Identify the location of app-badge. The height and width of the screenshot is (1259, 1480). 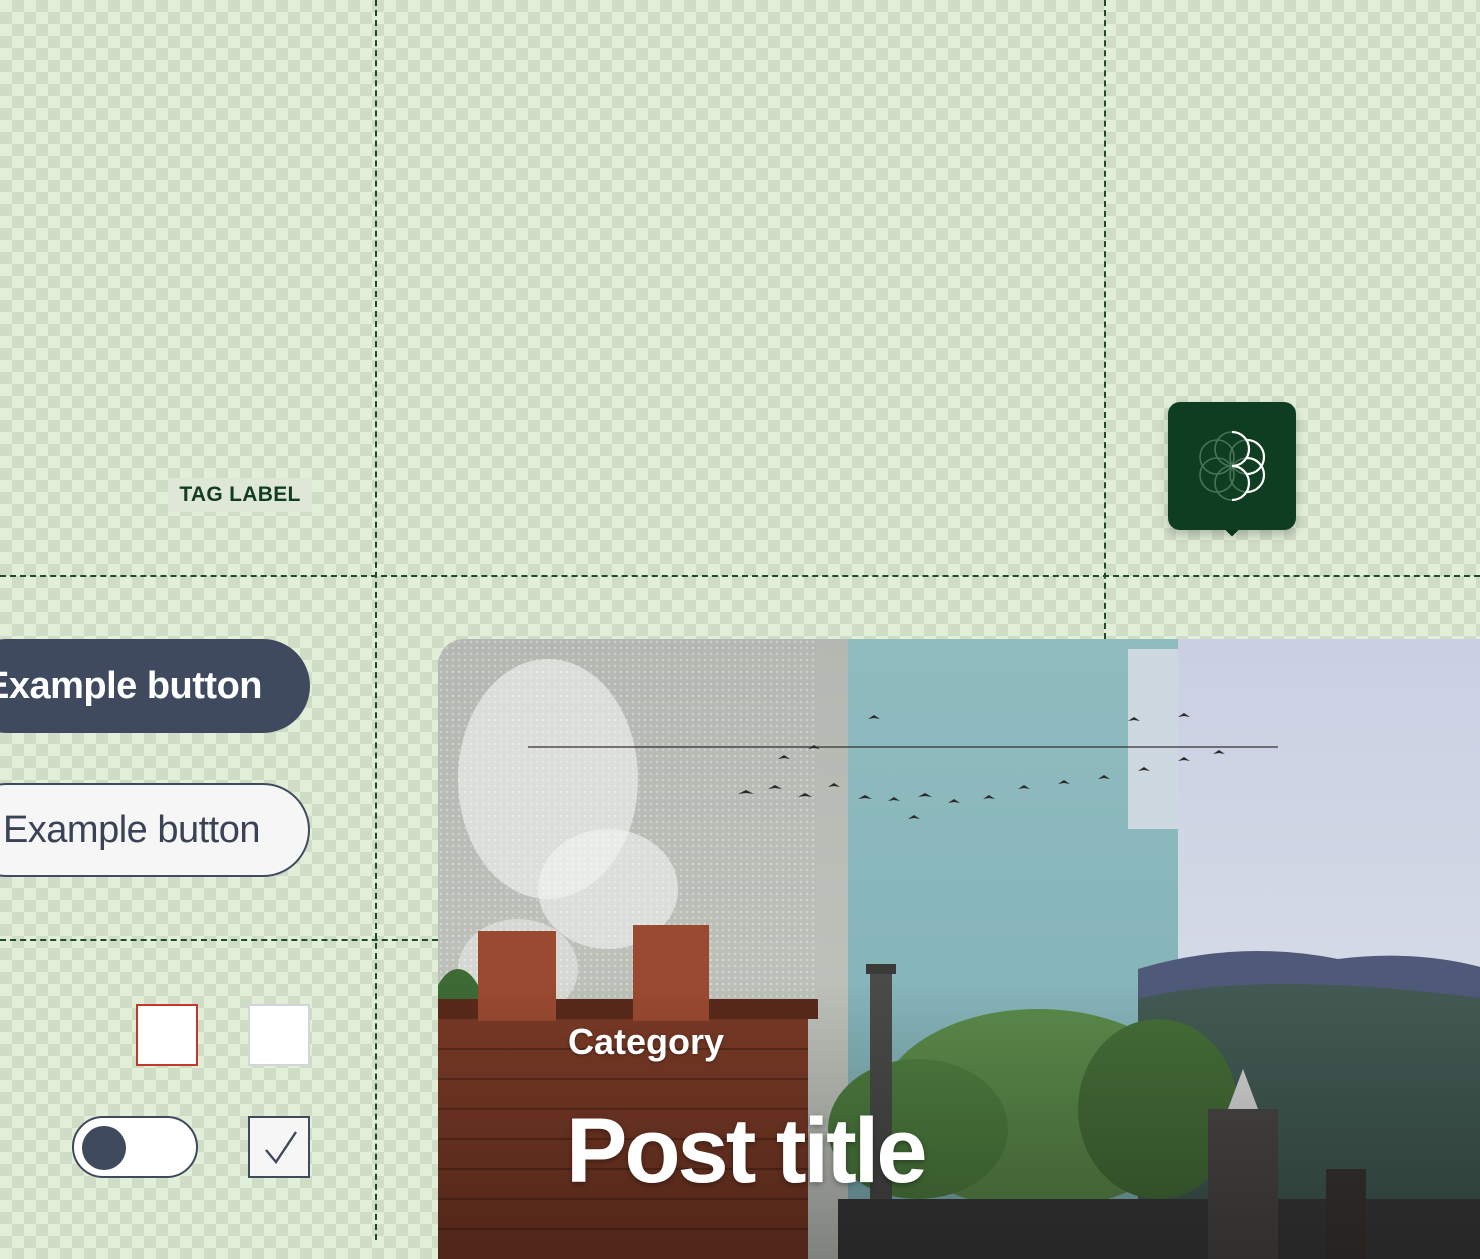
(1232, 466).